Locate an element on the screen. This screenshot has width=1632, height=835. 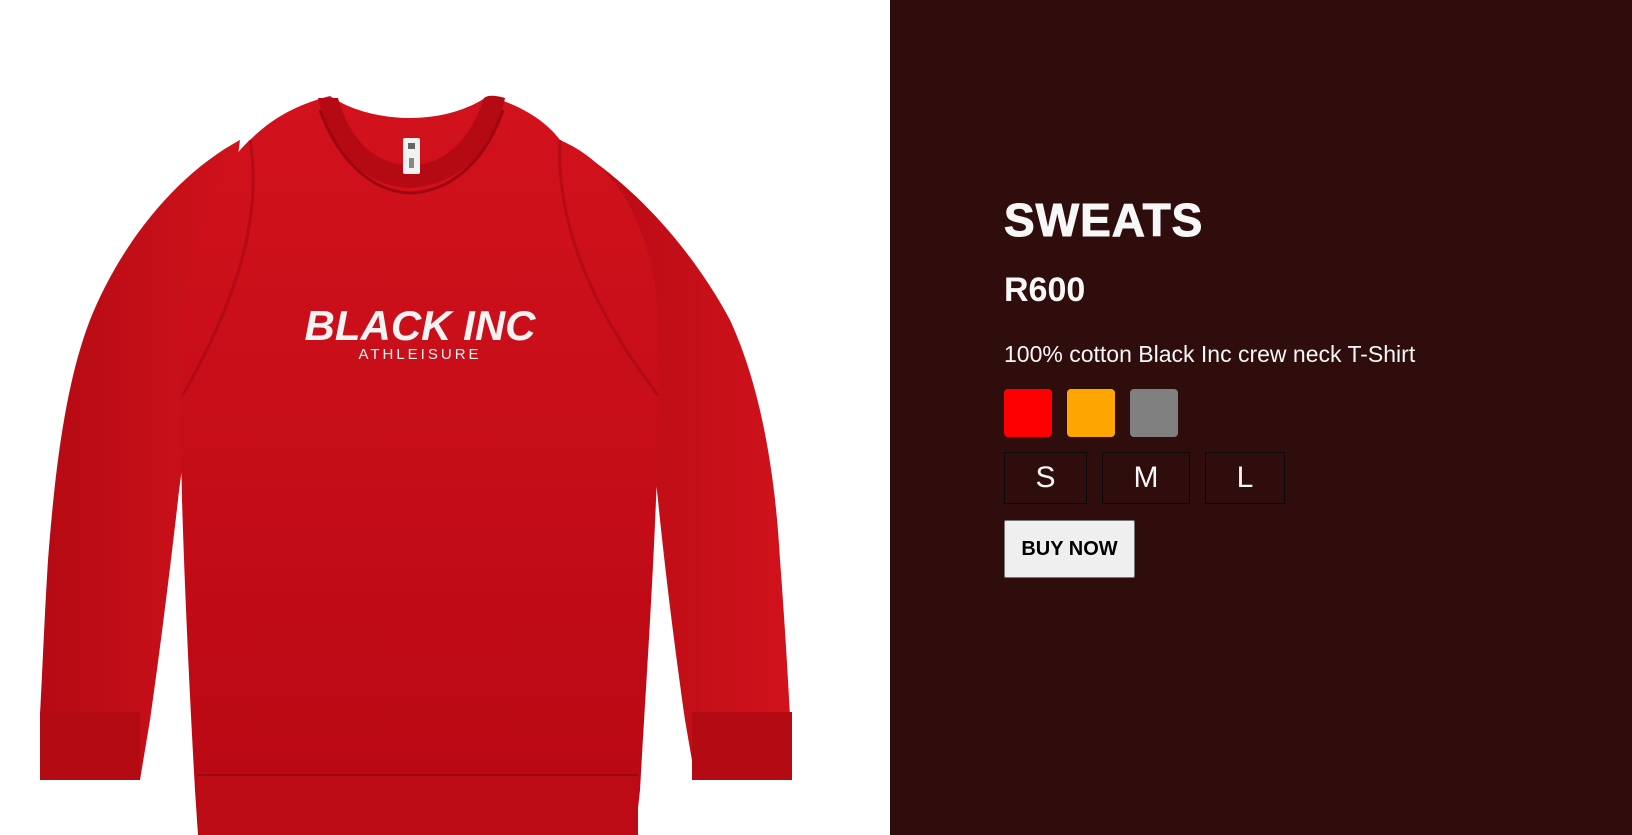
size-options: S M L is located at coordinates (1209, 478).